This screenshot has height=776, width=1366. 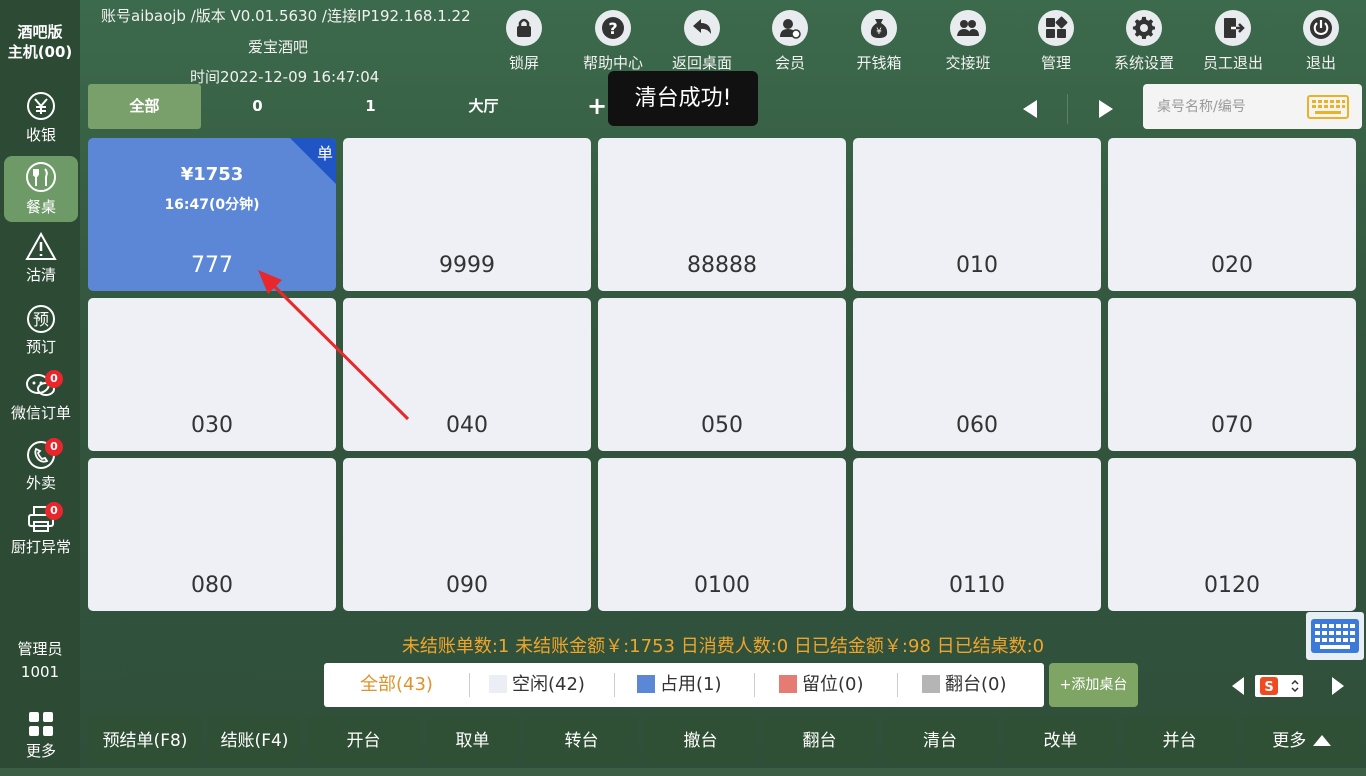 I want to click on table-card: 020, so click(x=1232, y=214).